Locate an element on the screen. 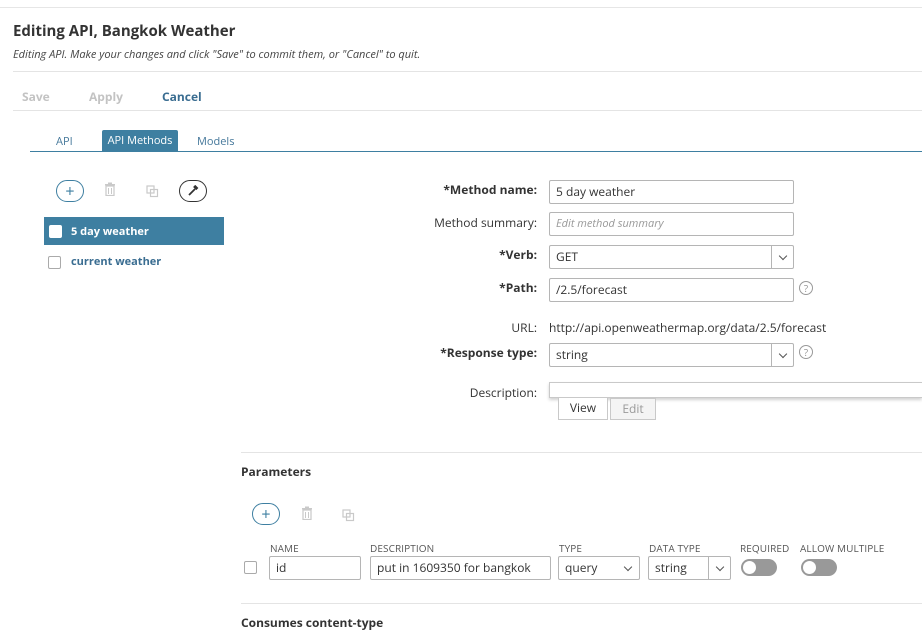 Image resolution: width=922 pixels, height=641 pixels. method-name-label: *Method name: is located at coordinates (490, 189).